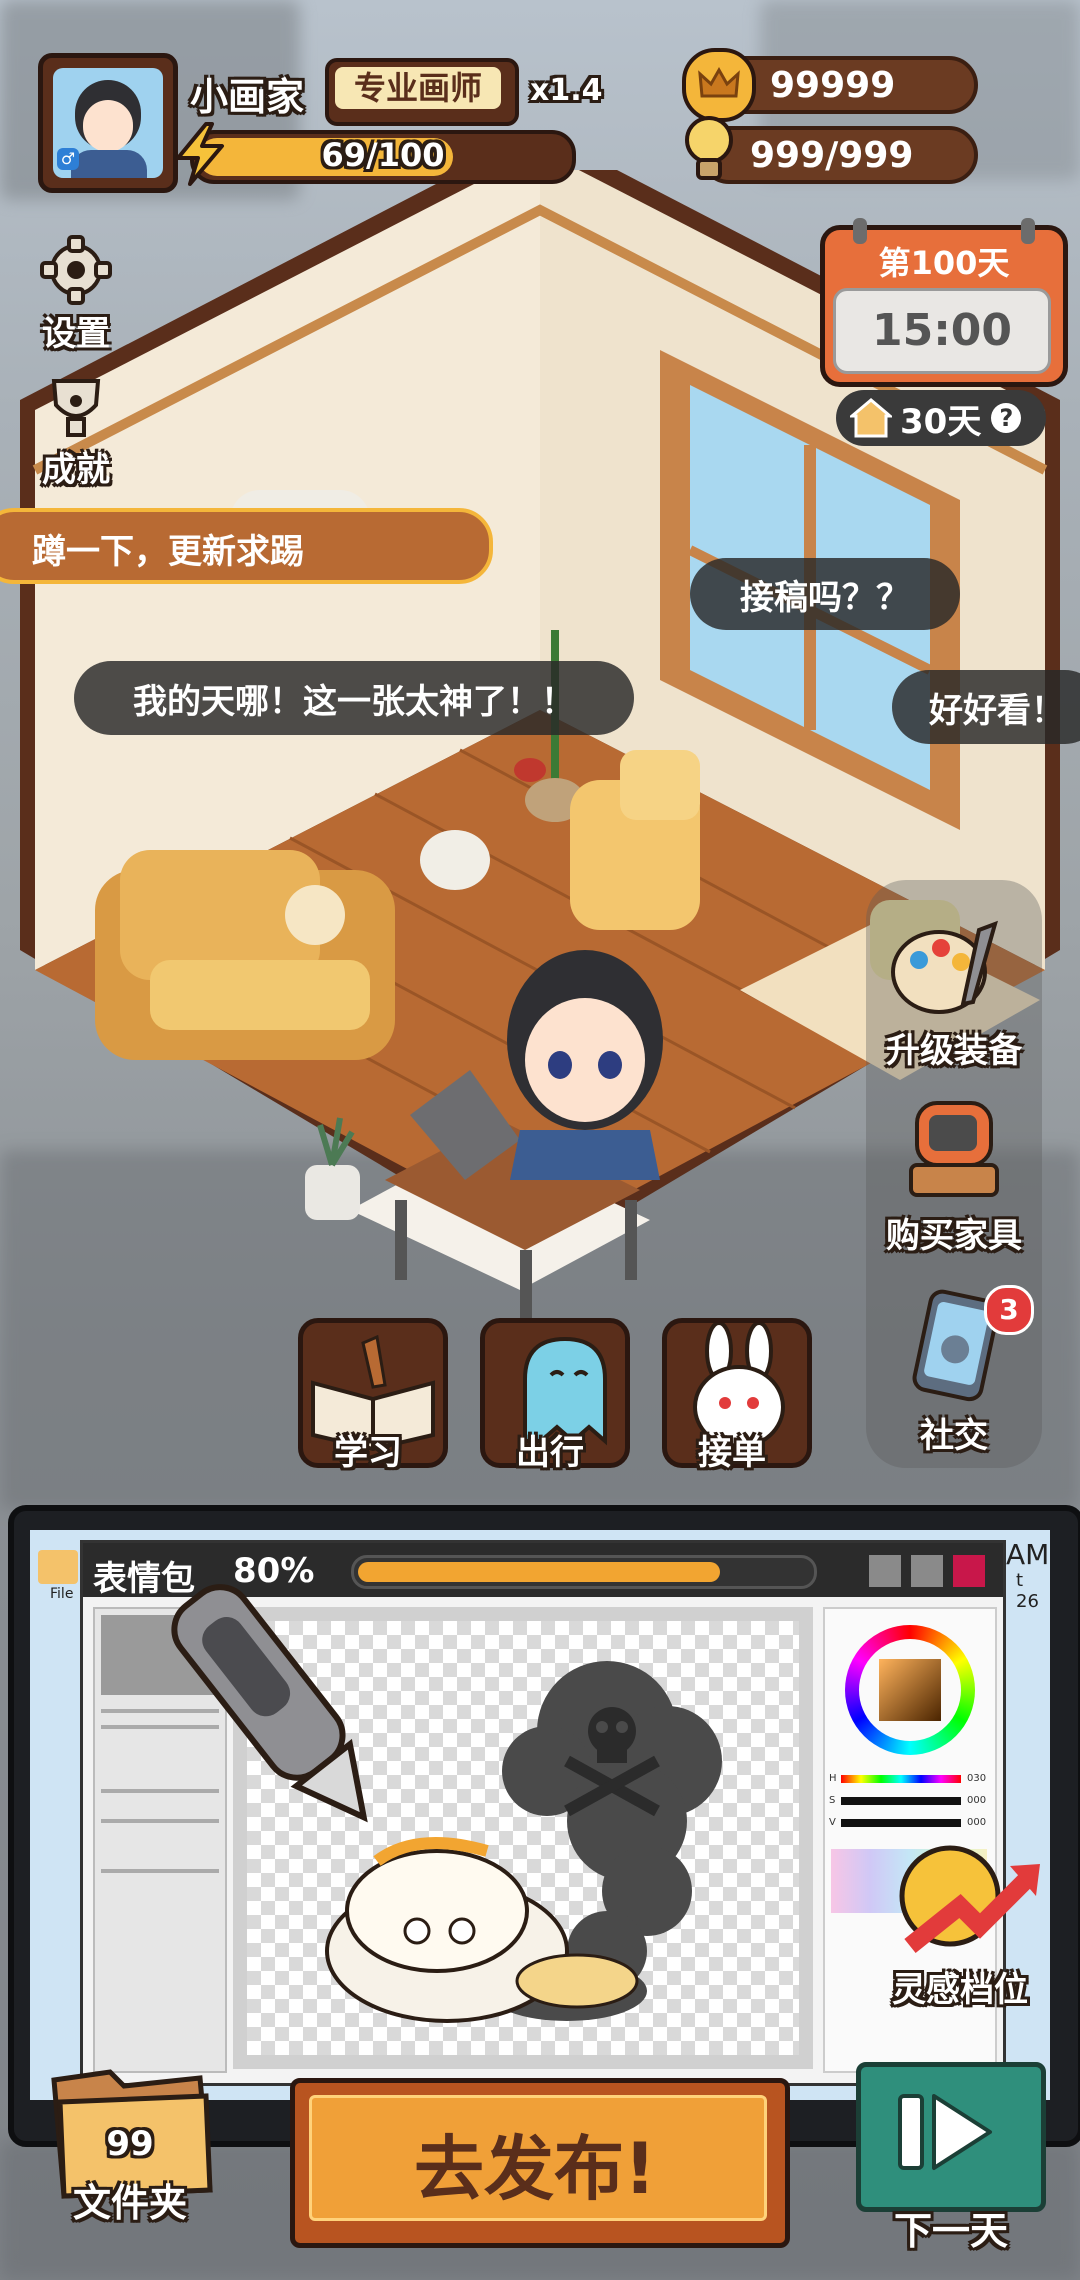  What do you see at coordinates (269, 1703) in the screenshot?
I see `stylus-pen-icon` at bounding box center [269, 1703].